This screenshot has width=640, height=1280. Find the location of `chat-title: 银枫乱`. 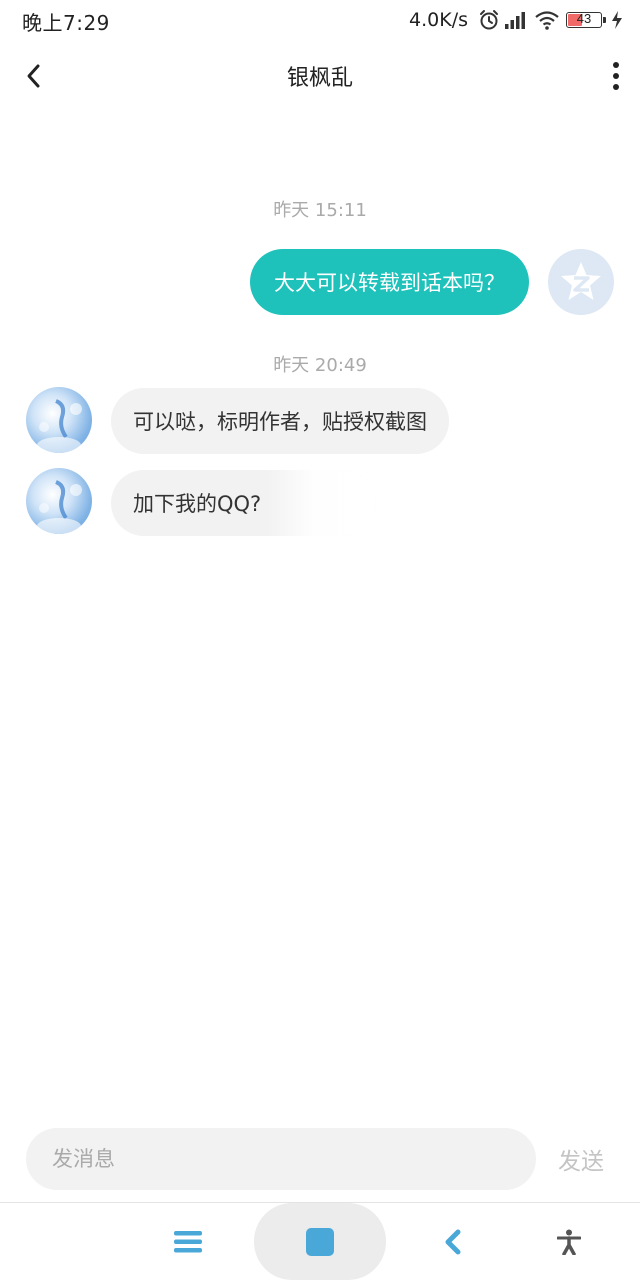

chat-title: 银枫乱 is located at coordinates (319, 78).